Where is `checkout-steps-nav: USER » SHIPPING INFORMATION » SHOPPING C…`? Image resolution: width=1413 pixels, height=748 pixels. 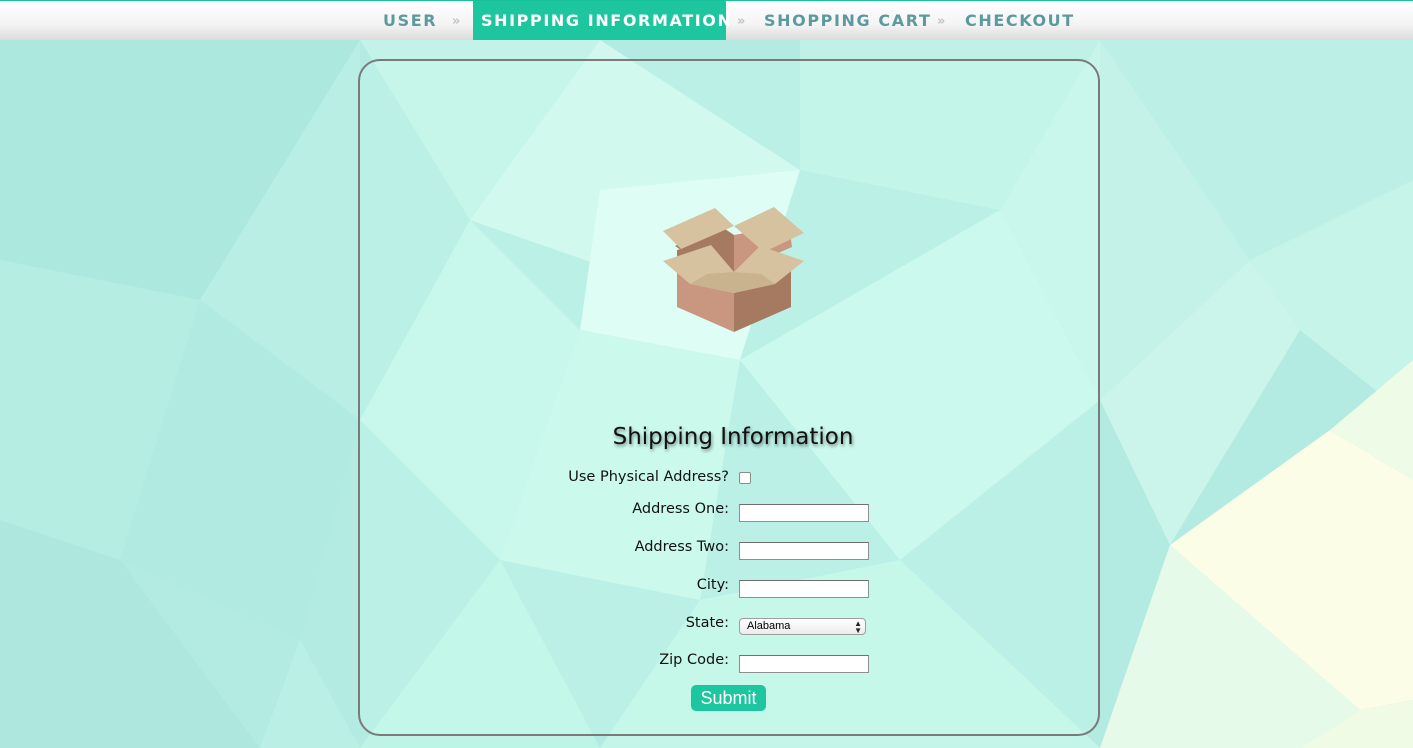
checkout-steps-nav: USER » SHIPPING INFORMATION » SHOPPING C… is located at coordinates (706, 20).